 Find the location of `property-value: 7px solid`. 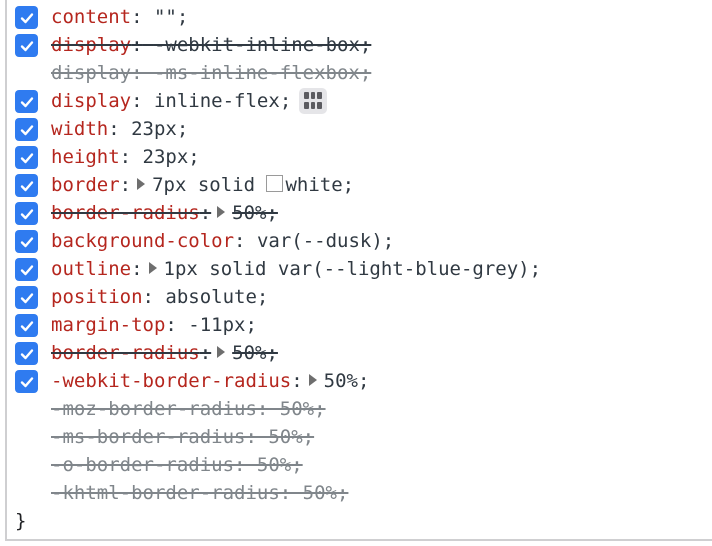

property-value: 7px solid is located at coordinates (209, 185).